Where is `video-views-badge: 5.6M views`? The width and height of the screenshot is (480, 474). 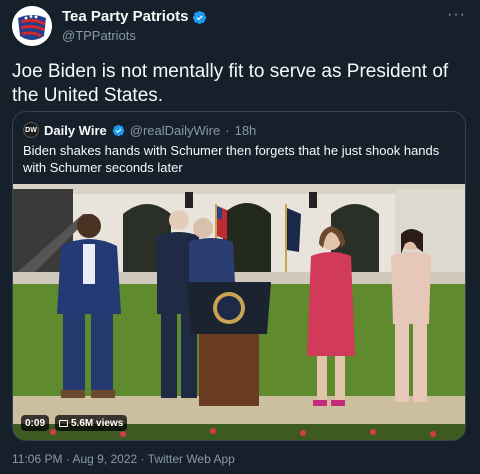
video-views-badge: 5.6M views is located at coordinates (91, 423).